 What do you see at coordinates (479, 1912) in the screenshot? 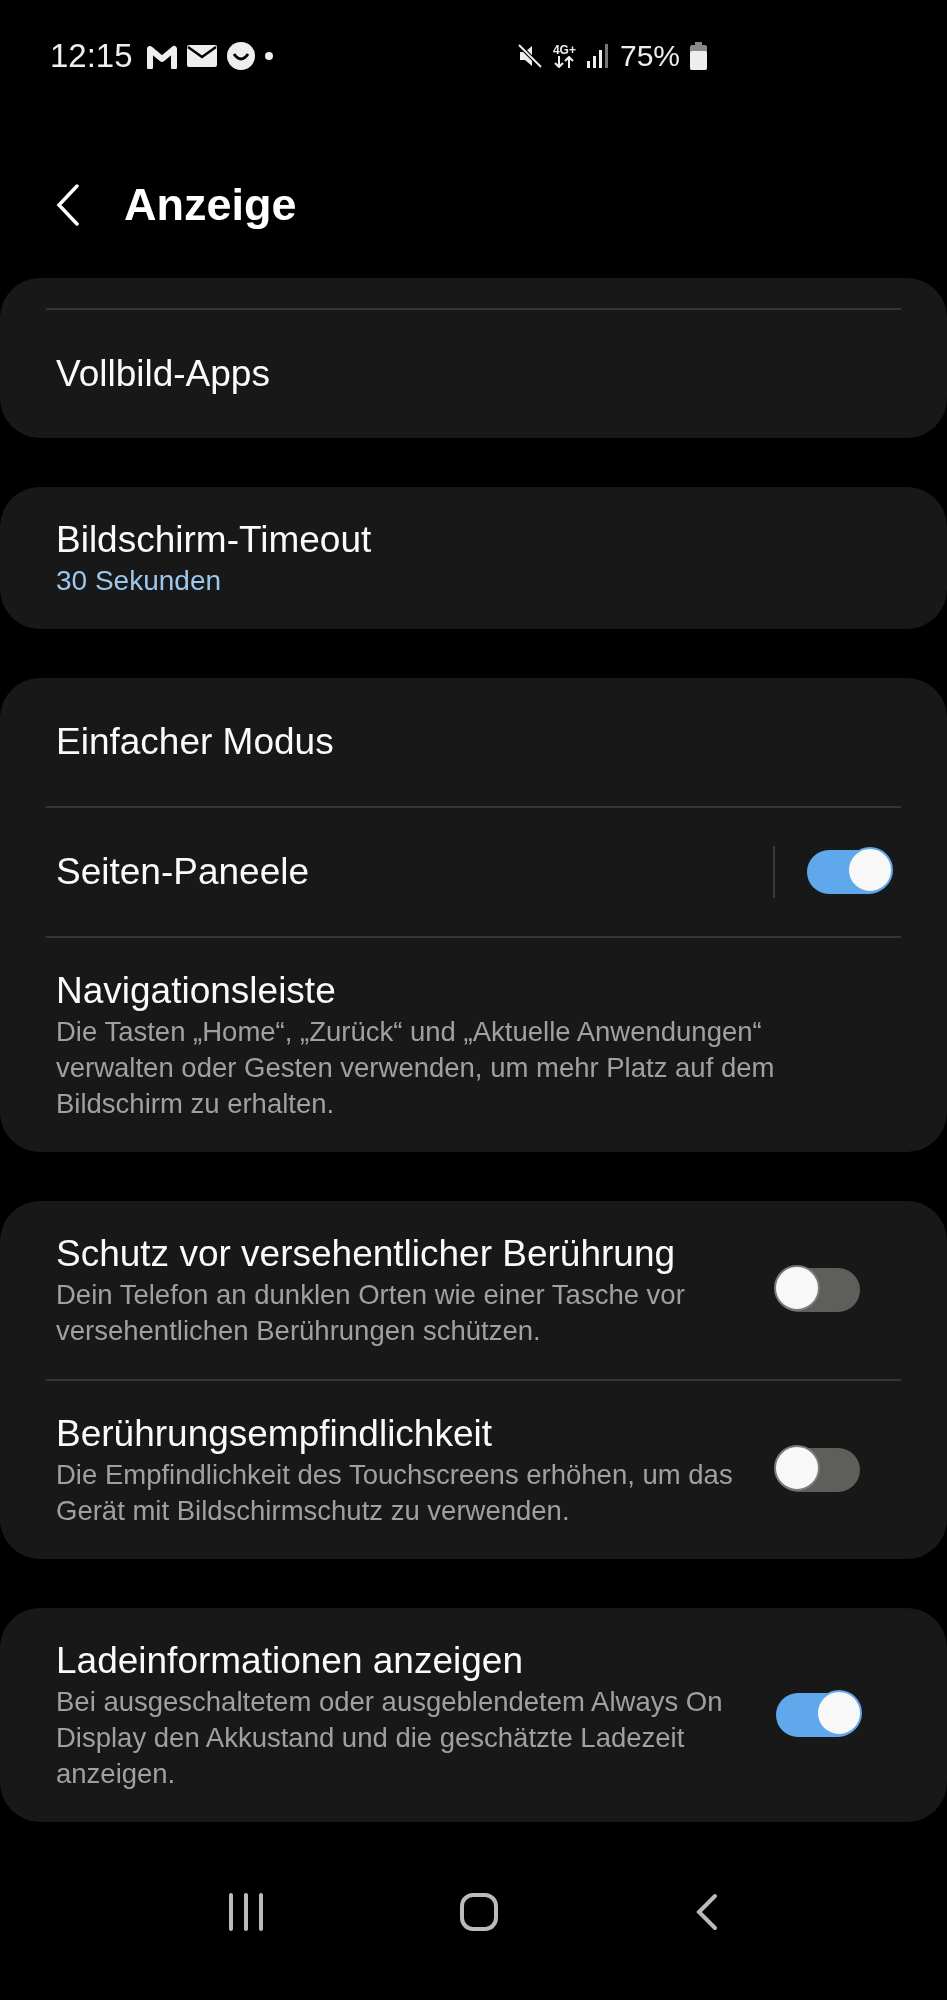
I see `home-button` at bounding box center [479, 1912].